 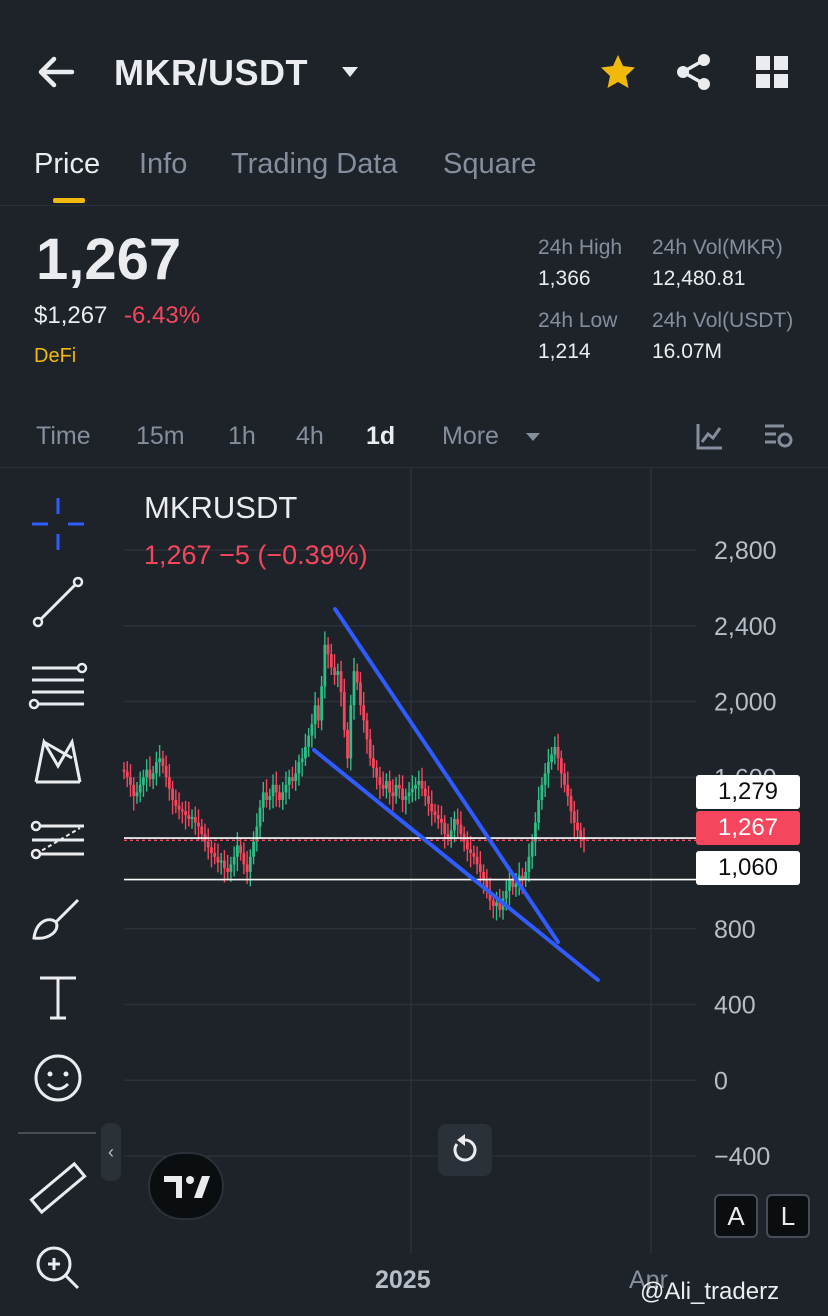 What do you see at coordinates (58, 1268) in the screenshot?
I see `zoom-in-icon` at bounding box center [58, 1268].